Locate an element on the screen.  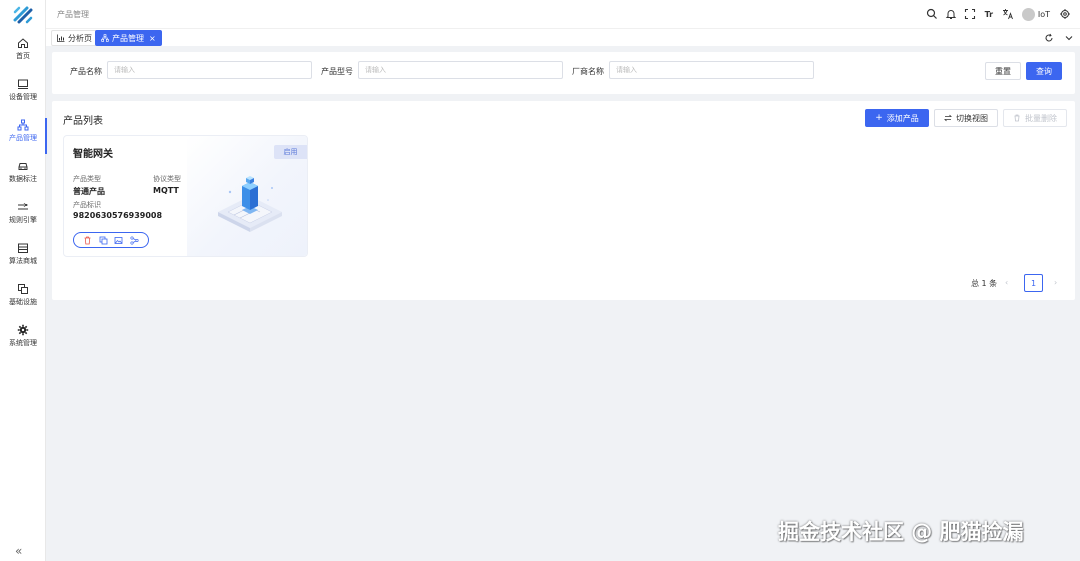
sidebar-item-label: 算法商城 is located at coordinates (23, 261).